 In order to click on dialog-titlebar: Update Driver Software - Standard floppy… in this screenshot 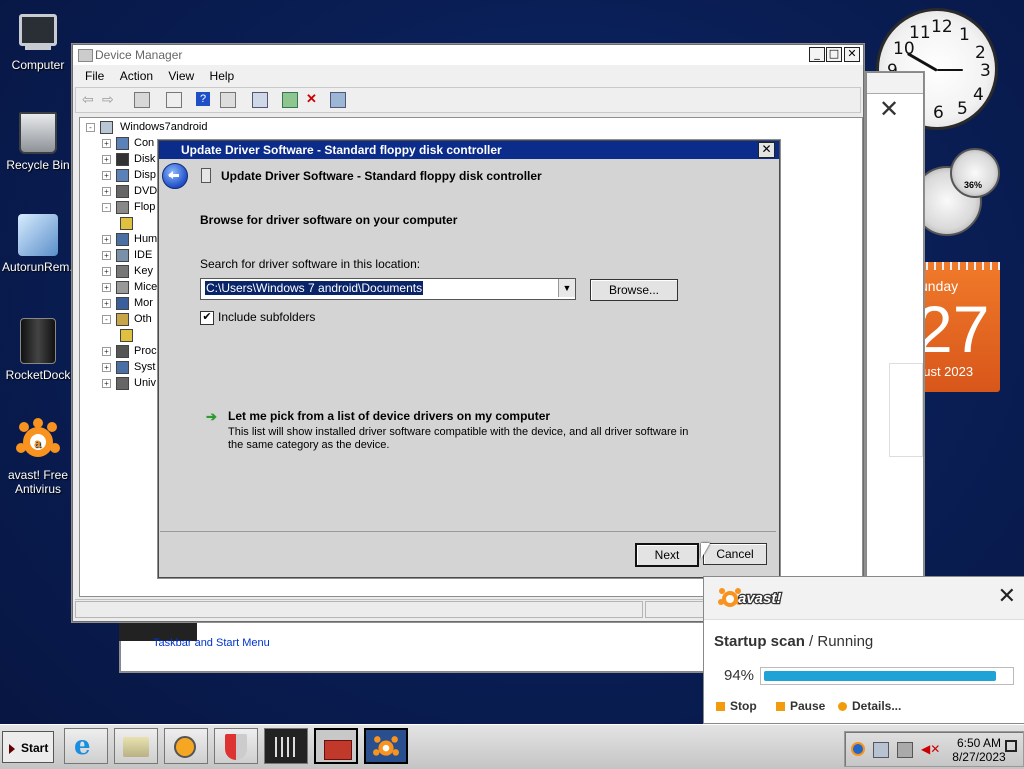, I will do `click(469, 150)`.